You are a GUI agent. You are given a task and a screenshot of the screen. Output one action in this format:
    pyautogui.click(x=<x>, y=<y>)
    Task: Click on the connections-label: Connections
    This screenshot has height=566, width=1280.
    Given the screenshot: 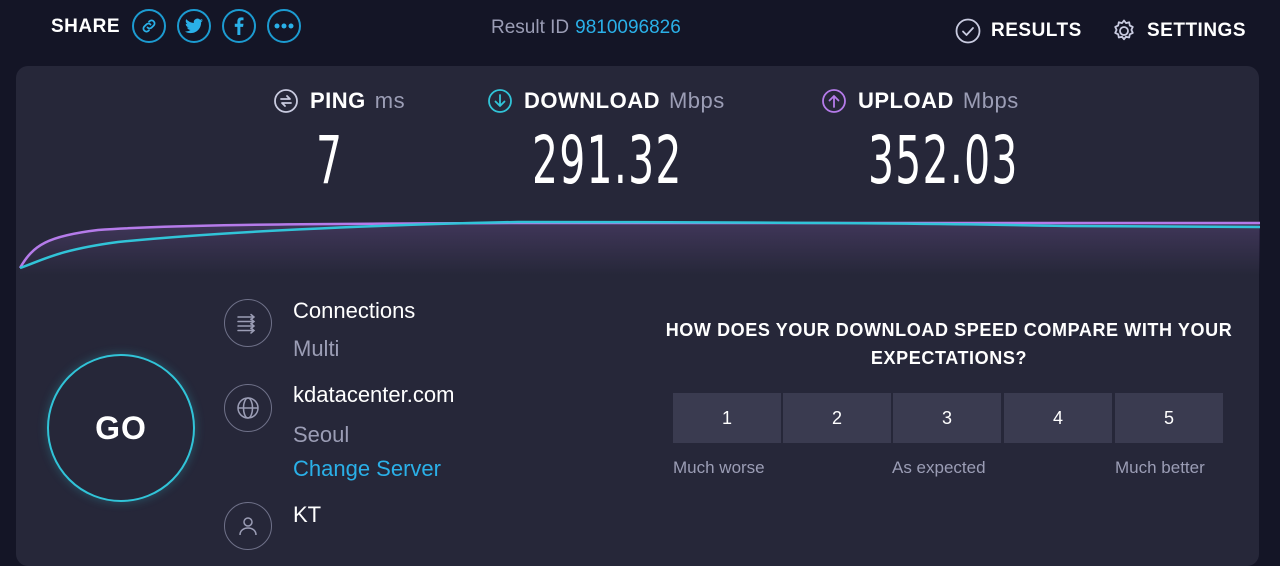 What is the action you would take?
    pyautogui.click(x=354, y=310)
    